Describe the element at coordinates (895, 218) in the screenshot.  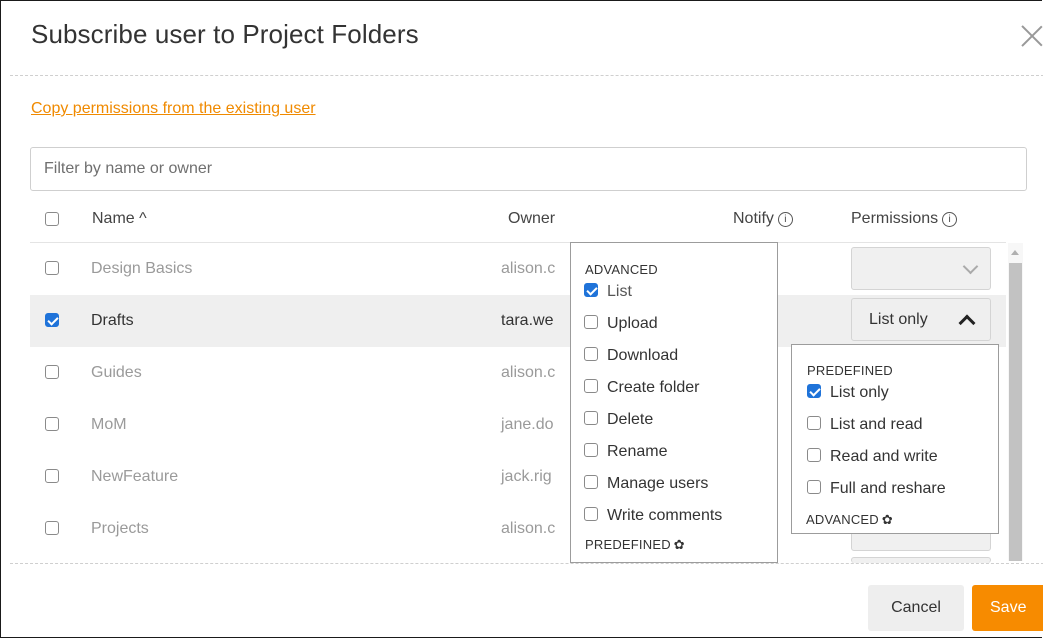
I see `permissions-label: Permissions` at that location.